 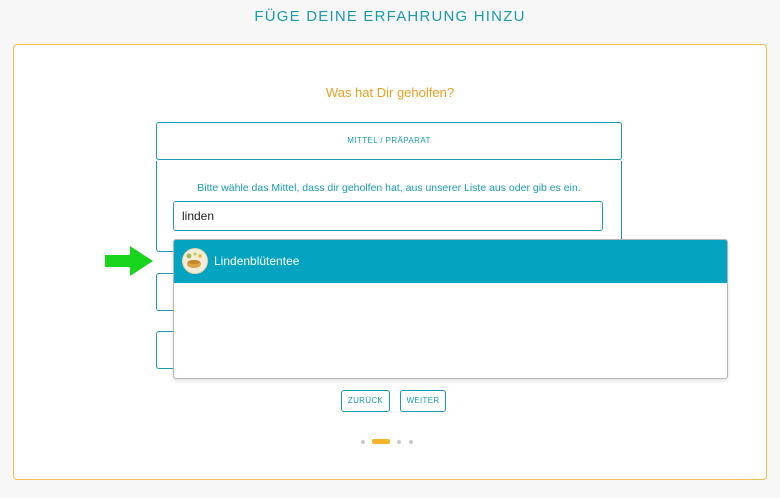 I want to click on remedy-search-input, so click(x=388, y=216).